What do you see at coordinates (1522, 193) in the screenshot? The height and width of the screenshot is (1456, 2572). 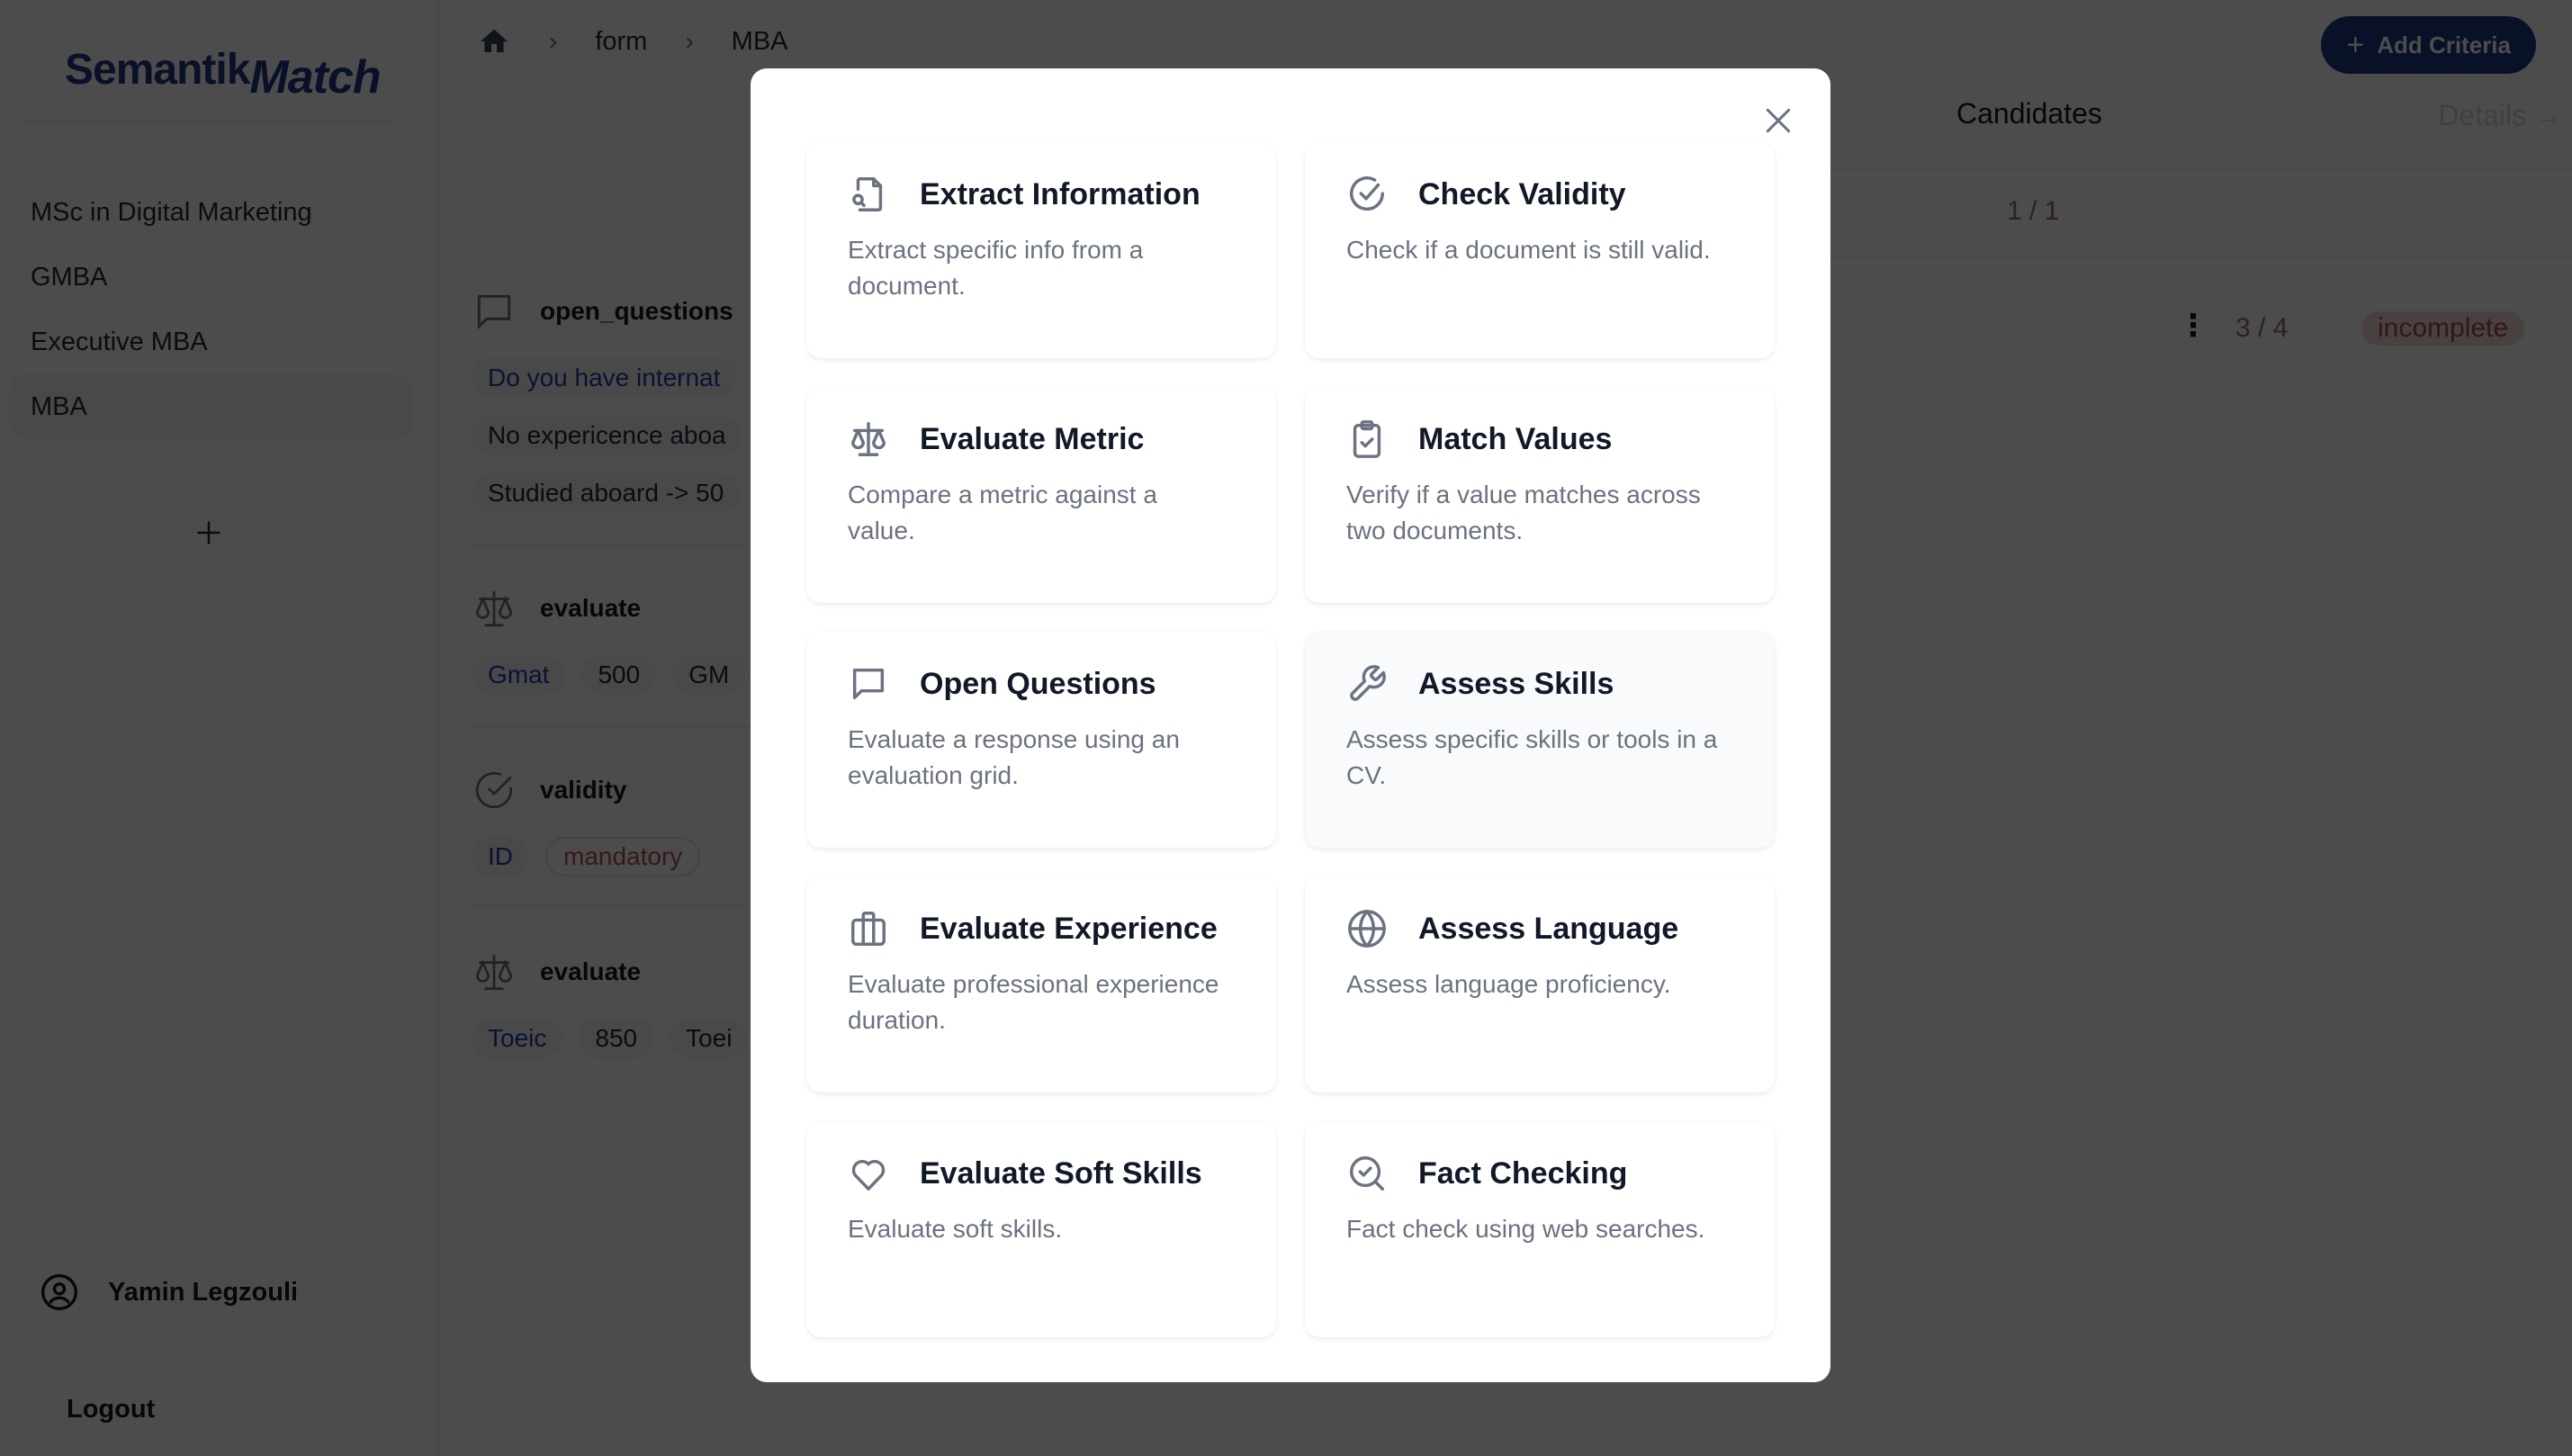 I see `option-title: Check Validity` at bounding box center [1522, 193].